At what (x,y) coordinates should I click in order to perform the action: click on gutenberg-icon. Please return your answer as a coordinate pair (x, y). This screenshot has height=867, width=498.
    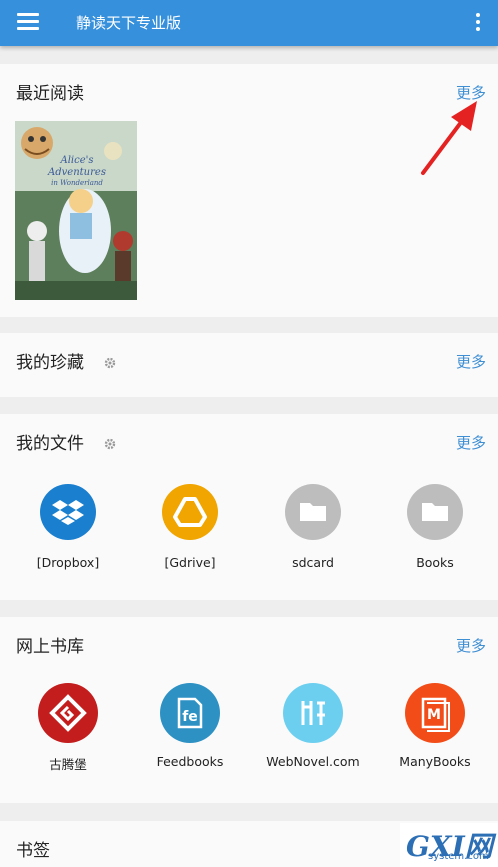
    Looking at the image, I should click on (68, 713).